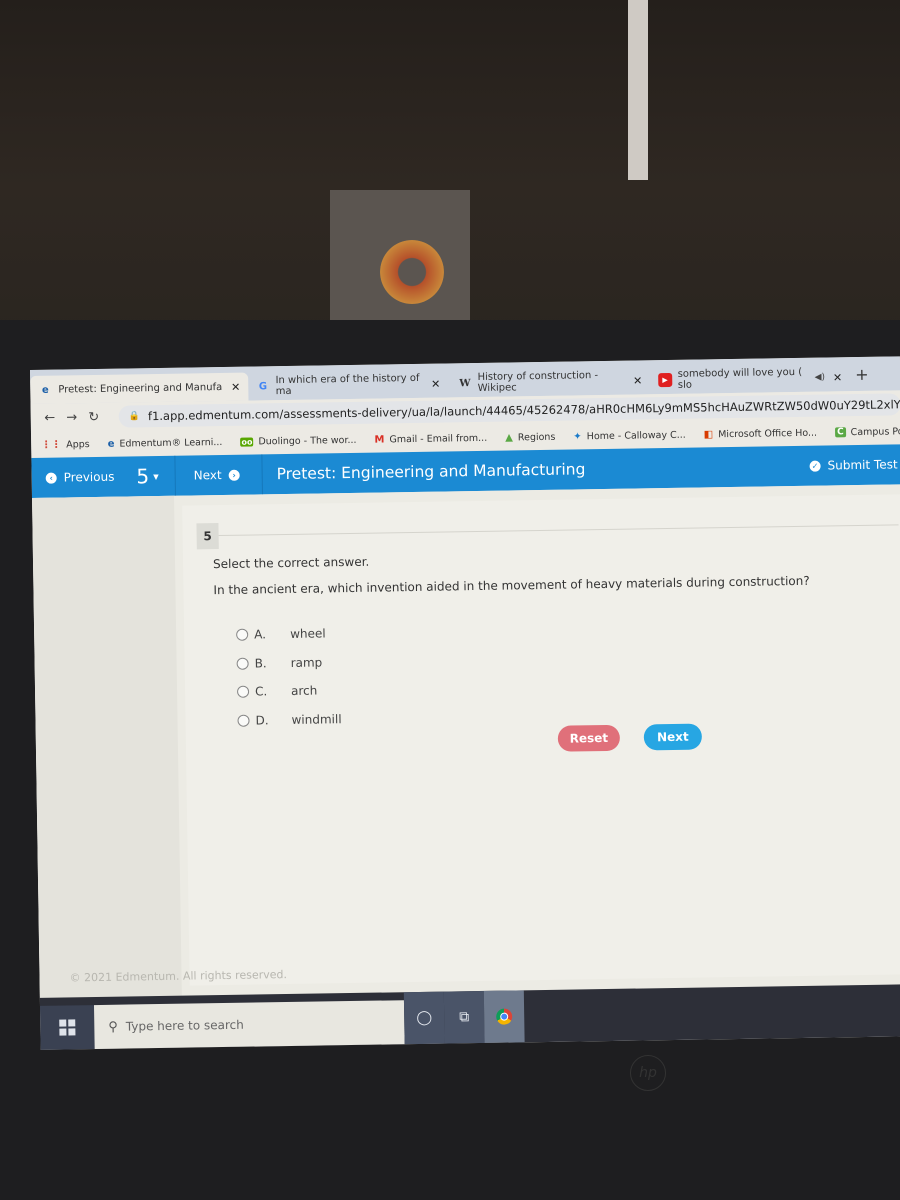 This screenshot has width=900, height=1200. Describe the element at coordinates (465, 383) in the screenshot. I see `wikipedia-icon: W` at that location.